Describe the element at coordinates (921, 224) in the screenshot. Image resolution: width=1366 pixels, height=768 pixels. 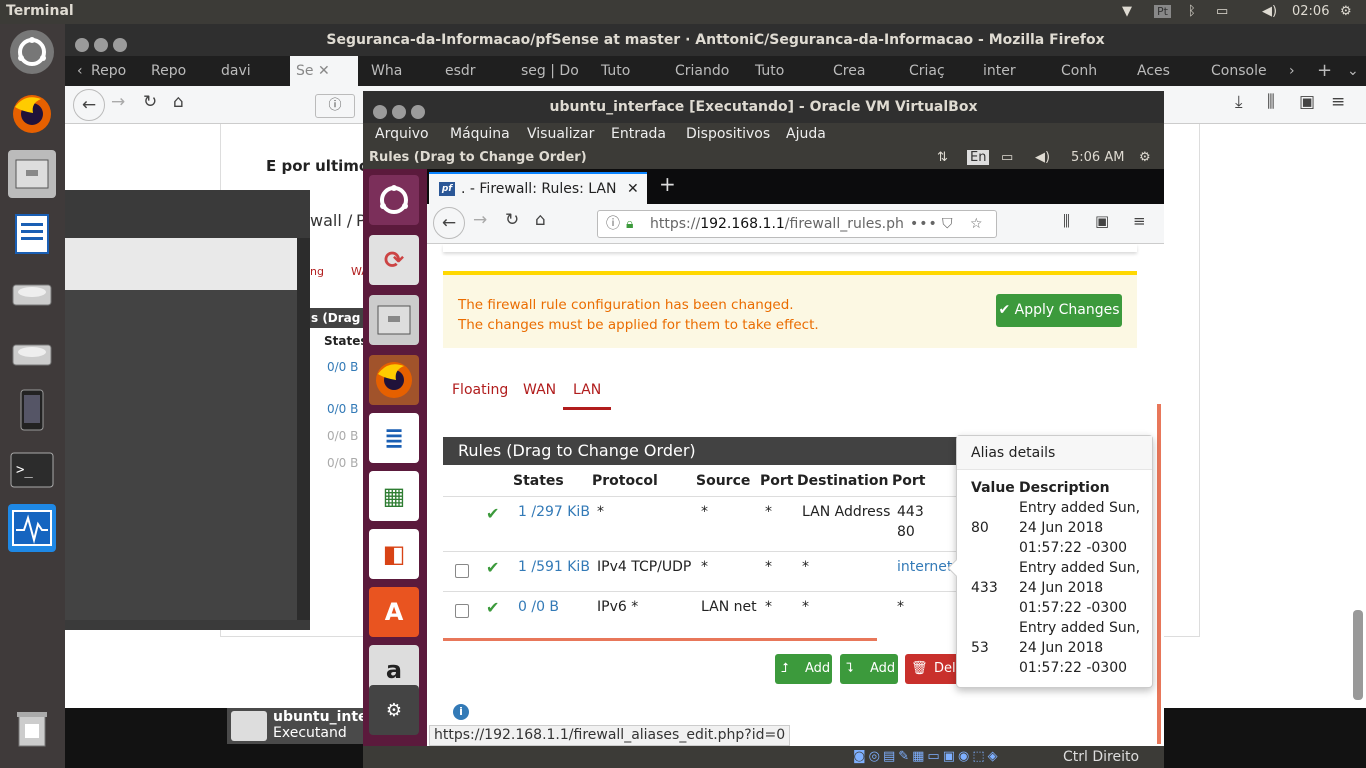
I see `page-actions-icon: •••` at that location.